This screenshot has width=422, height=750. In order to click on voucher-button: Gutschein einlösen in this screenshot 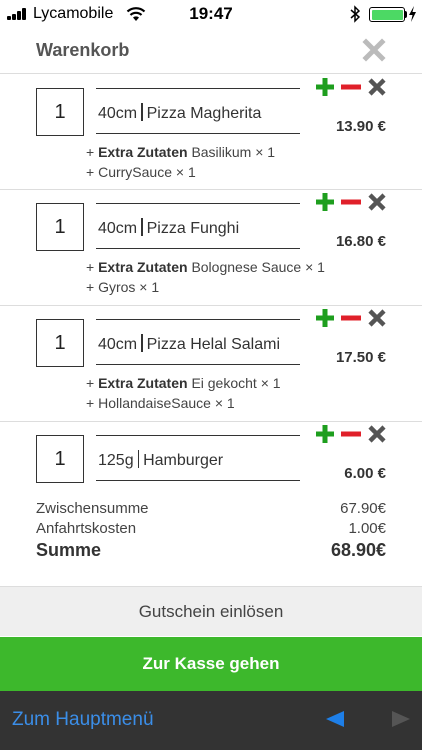, I will do `click(211, 611)`.